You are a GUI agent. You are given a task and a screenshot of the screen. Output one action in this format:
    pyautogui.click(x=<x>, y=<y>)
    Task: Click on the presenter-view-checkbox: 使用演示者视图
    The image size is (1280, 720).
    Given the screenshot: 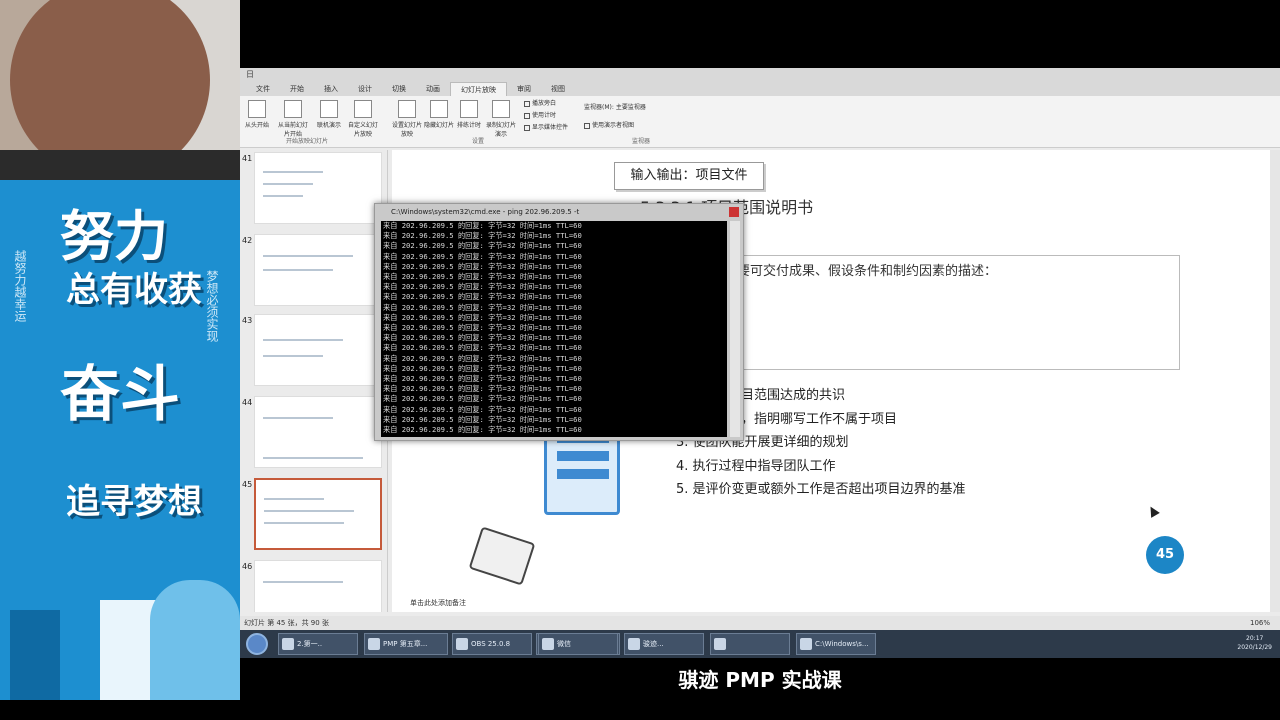 What is the action you would take?
    pyautogui.click(x=609, y=124)
    